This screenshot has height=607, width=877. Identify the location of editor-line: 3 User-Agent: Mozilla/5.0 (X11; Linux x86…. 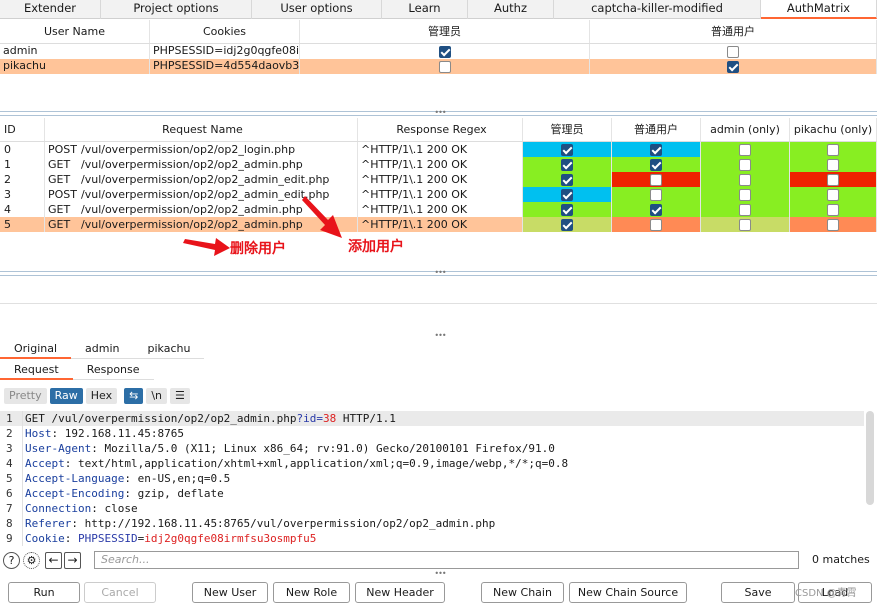
(280, 448).